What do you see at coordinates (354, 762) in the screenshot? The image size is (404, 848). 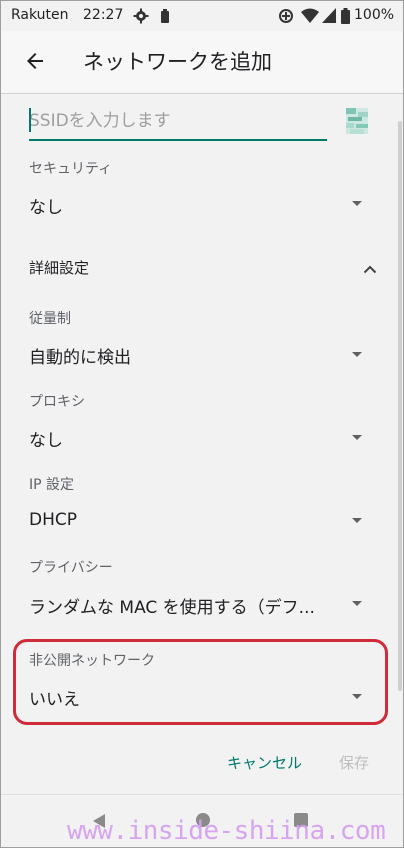 I see `save-button: 保存` at bounding box center [354, 762].